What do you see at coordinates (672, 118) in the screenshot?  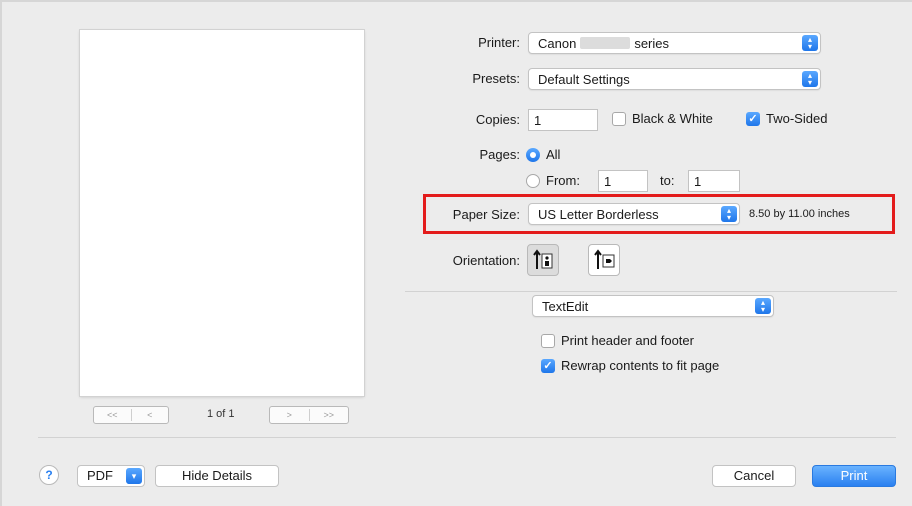 I see `black-white-label: Black & White` at bounding box center [672, 118].